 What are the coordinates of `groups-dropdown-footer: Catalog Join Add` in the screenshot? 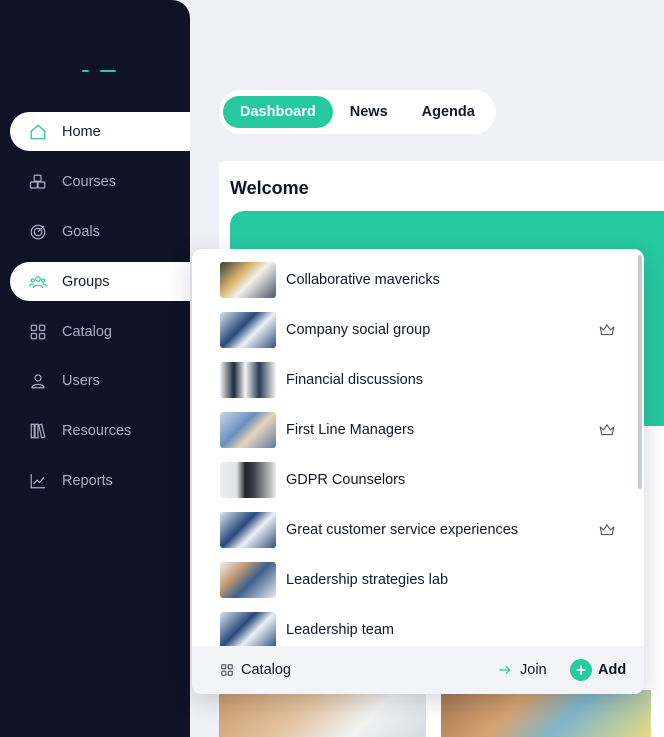 It's located at (418, 670).